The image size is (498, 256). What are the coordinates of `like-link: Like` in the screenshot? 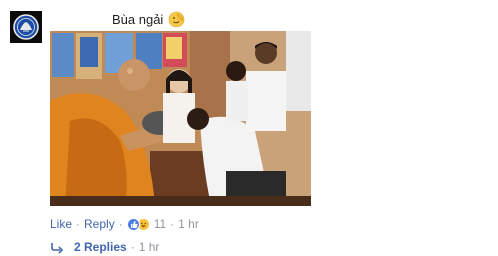 It's located at (61, 224).